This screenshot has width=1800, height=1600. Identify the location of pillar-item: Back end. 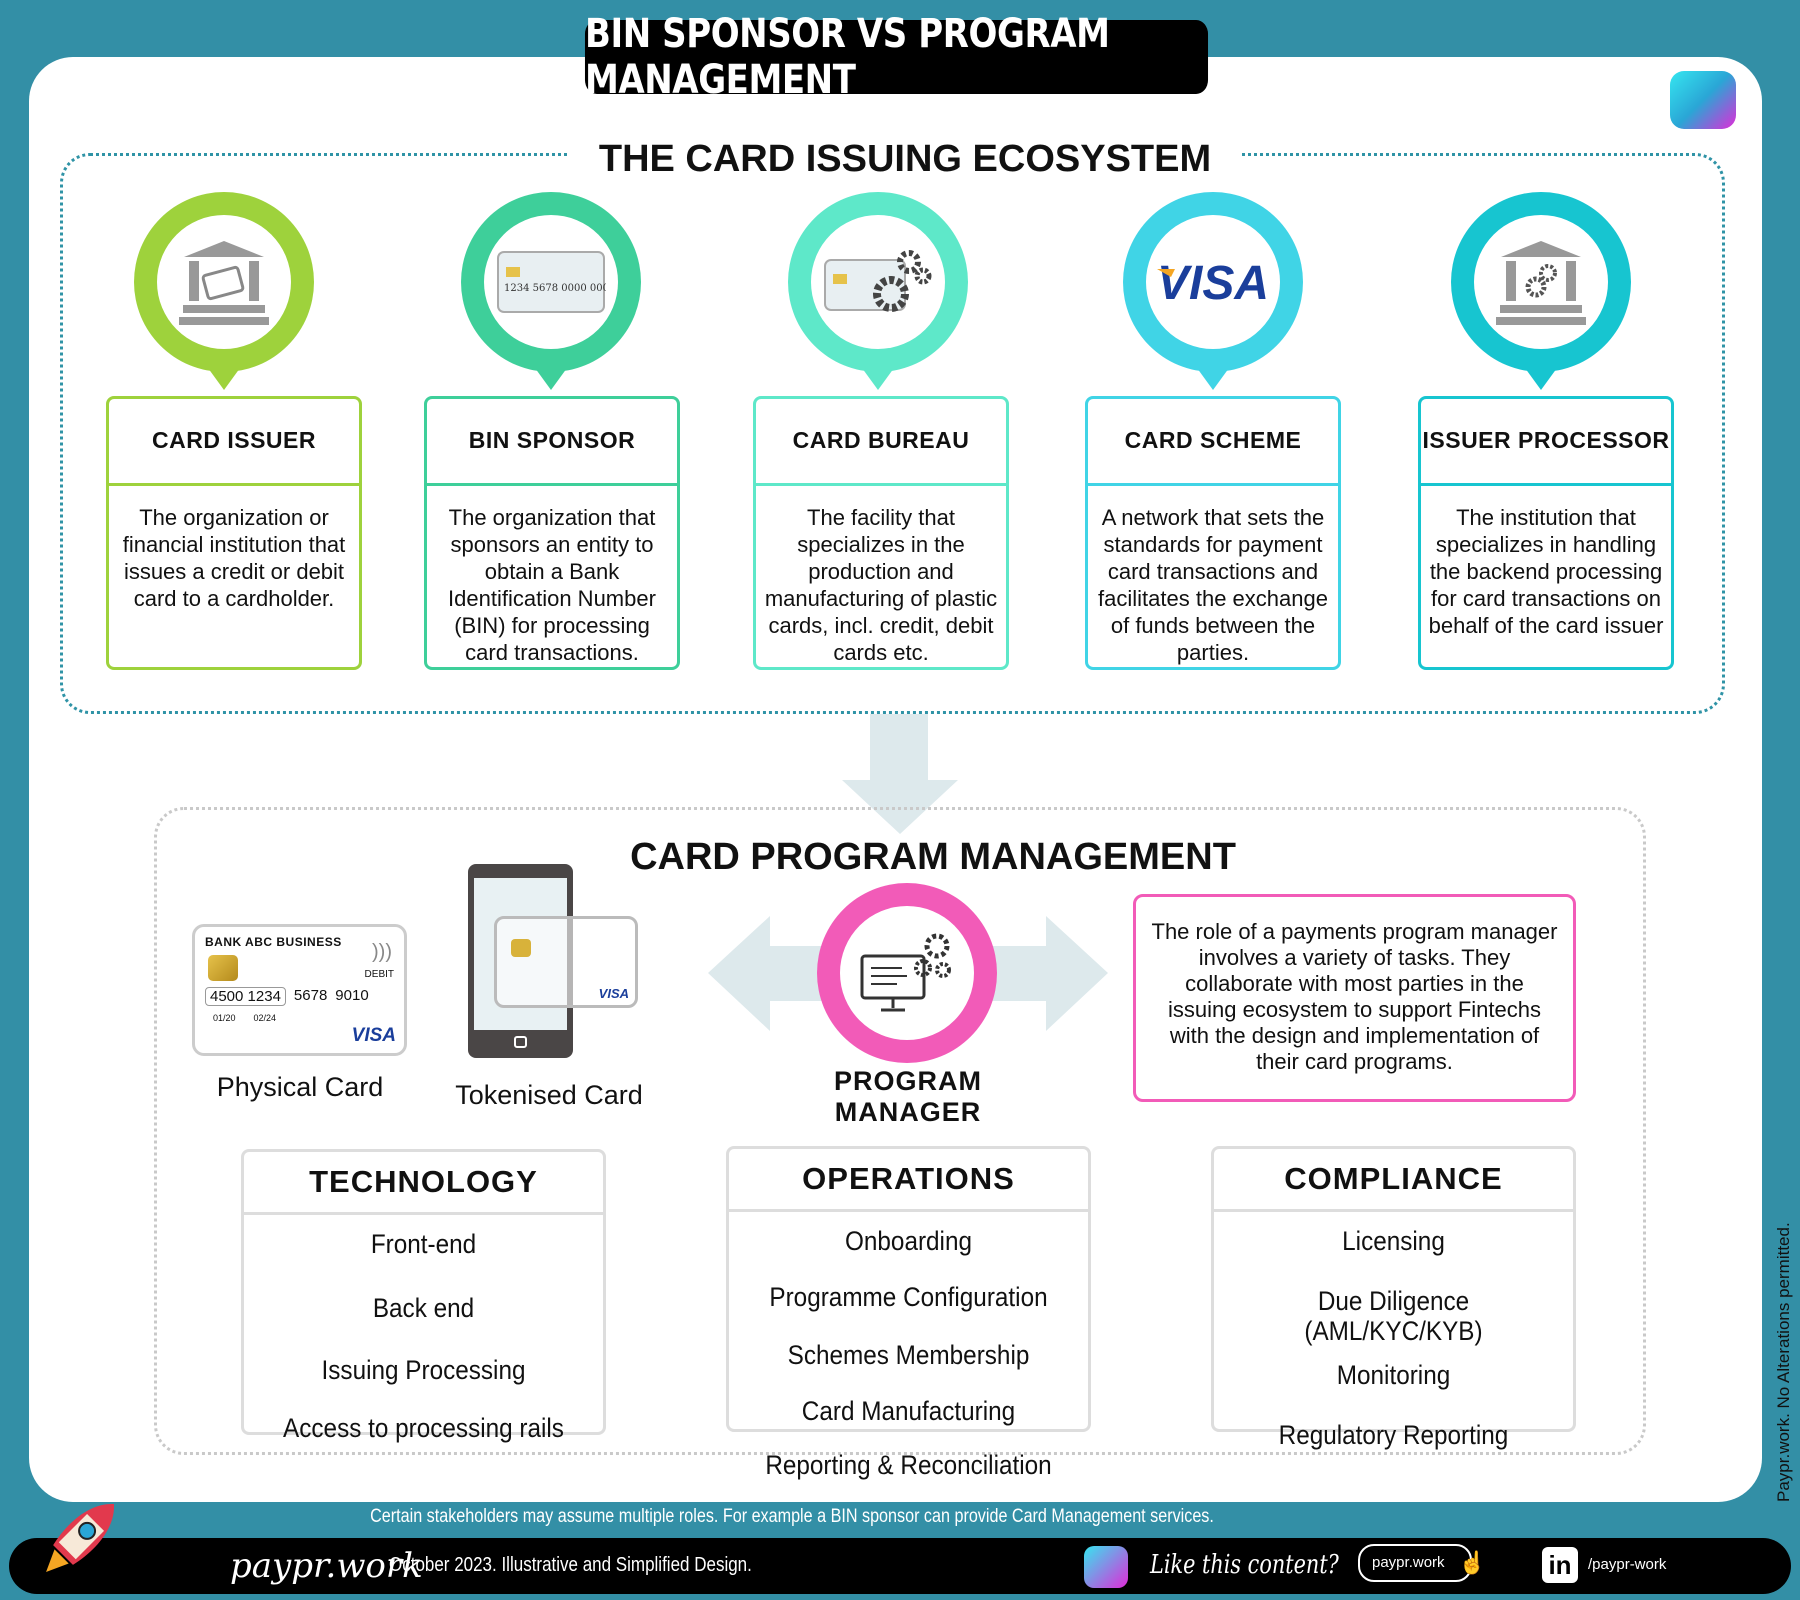
(423, 1308).